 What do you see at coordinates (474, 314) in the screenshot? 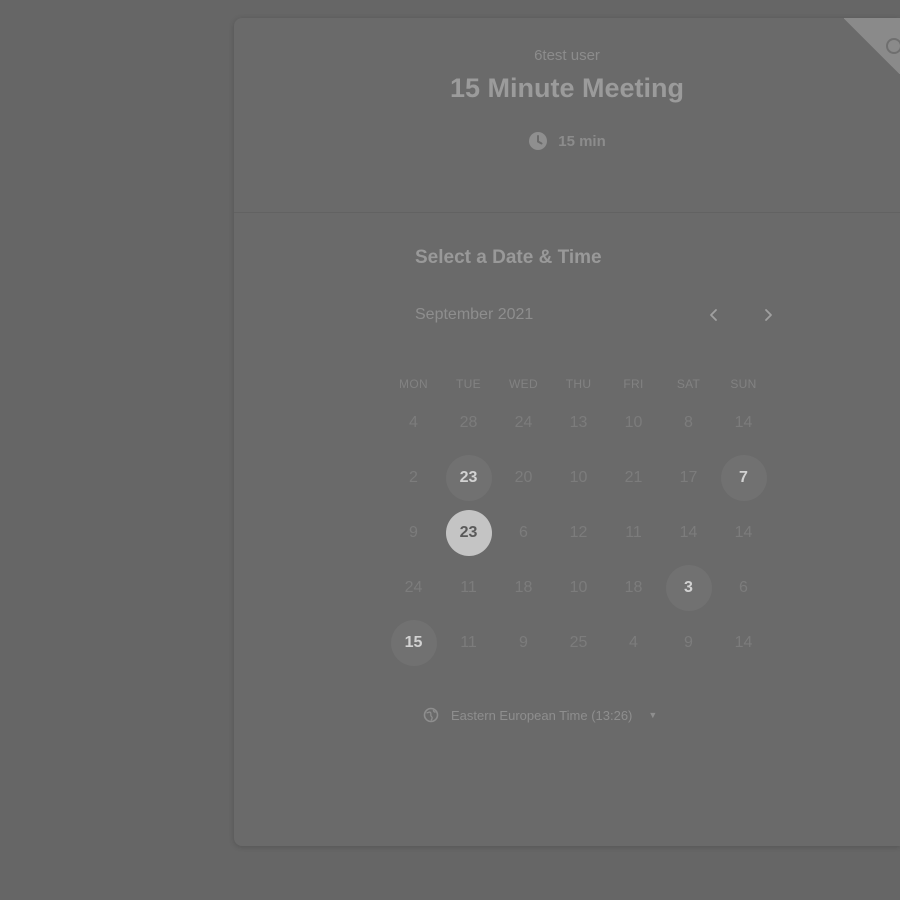
I see `month-label: September 2021` at bounding box center [474, 314].